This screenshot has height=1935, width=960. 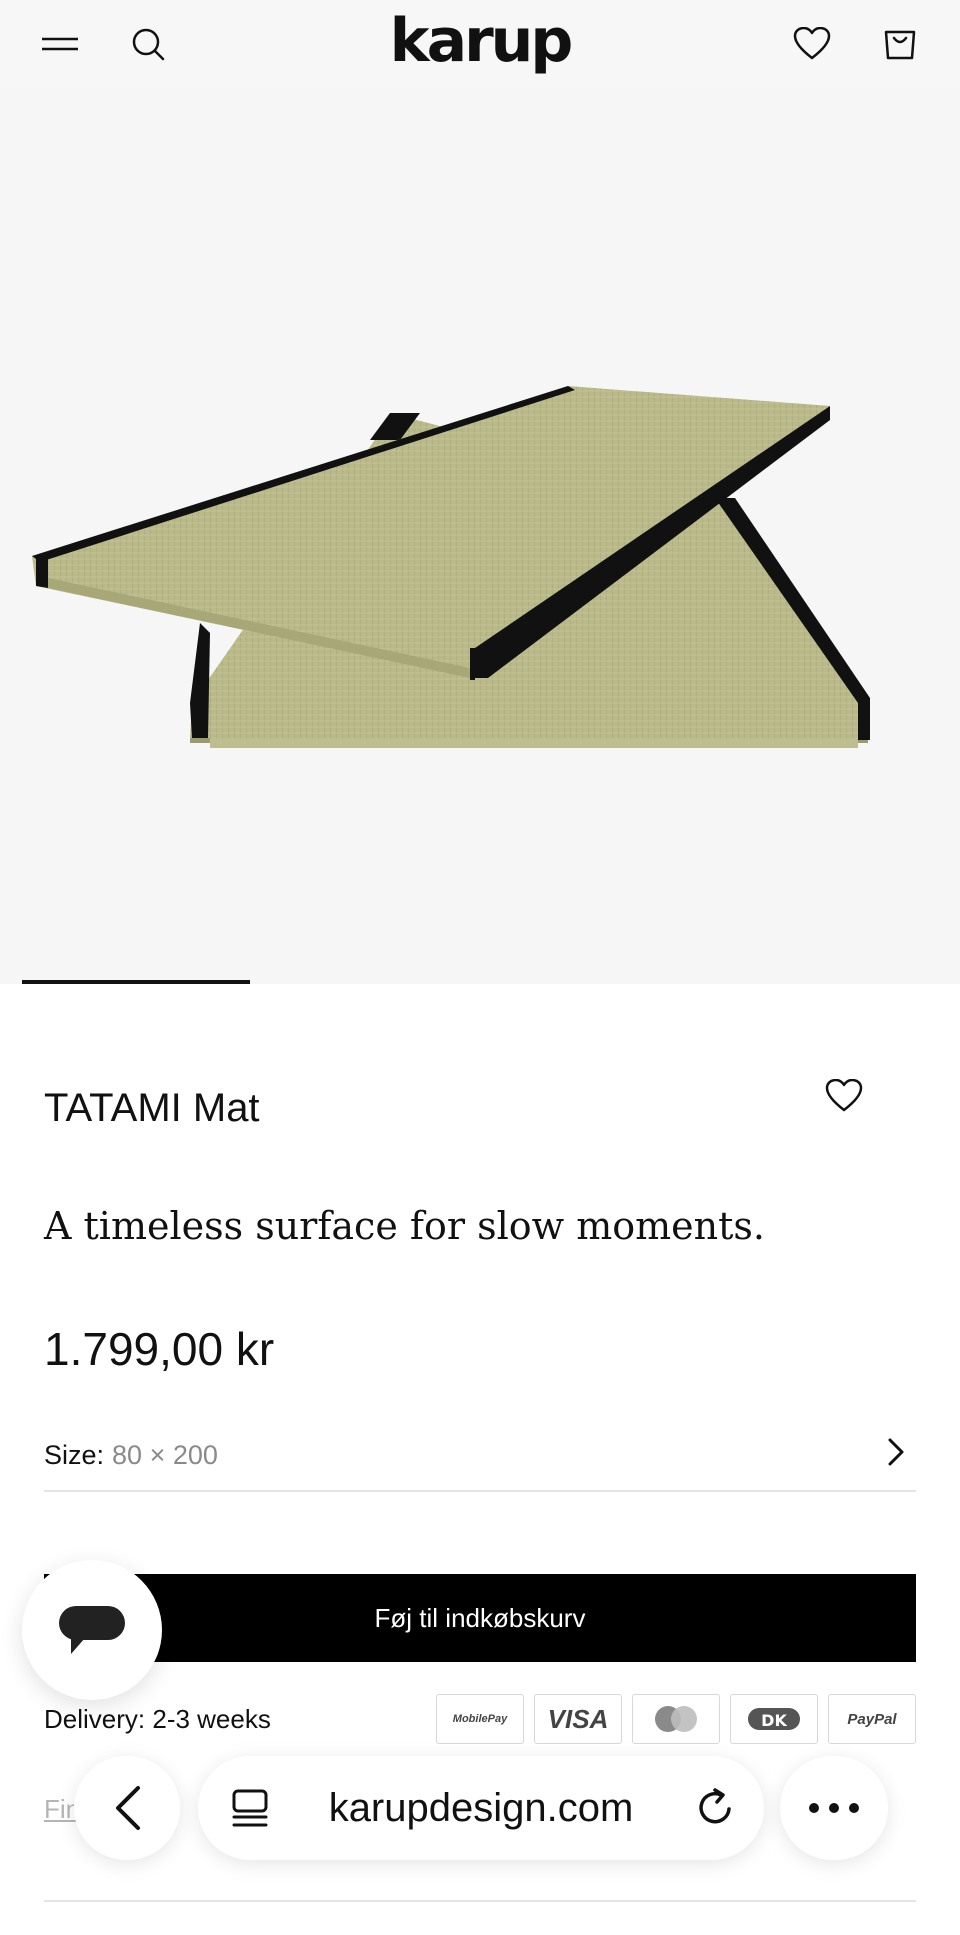 I want to click on size-label: Size:, so click(x=74, y=1454).